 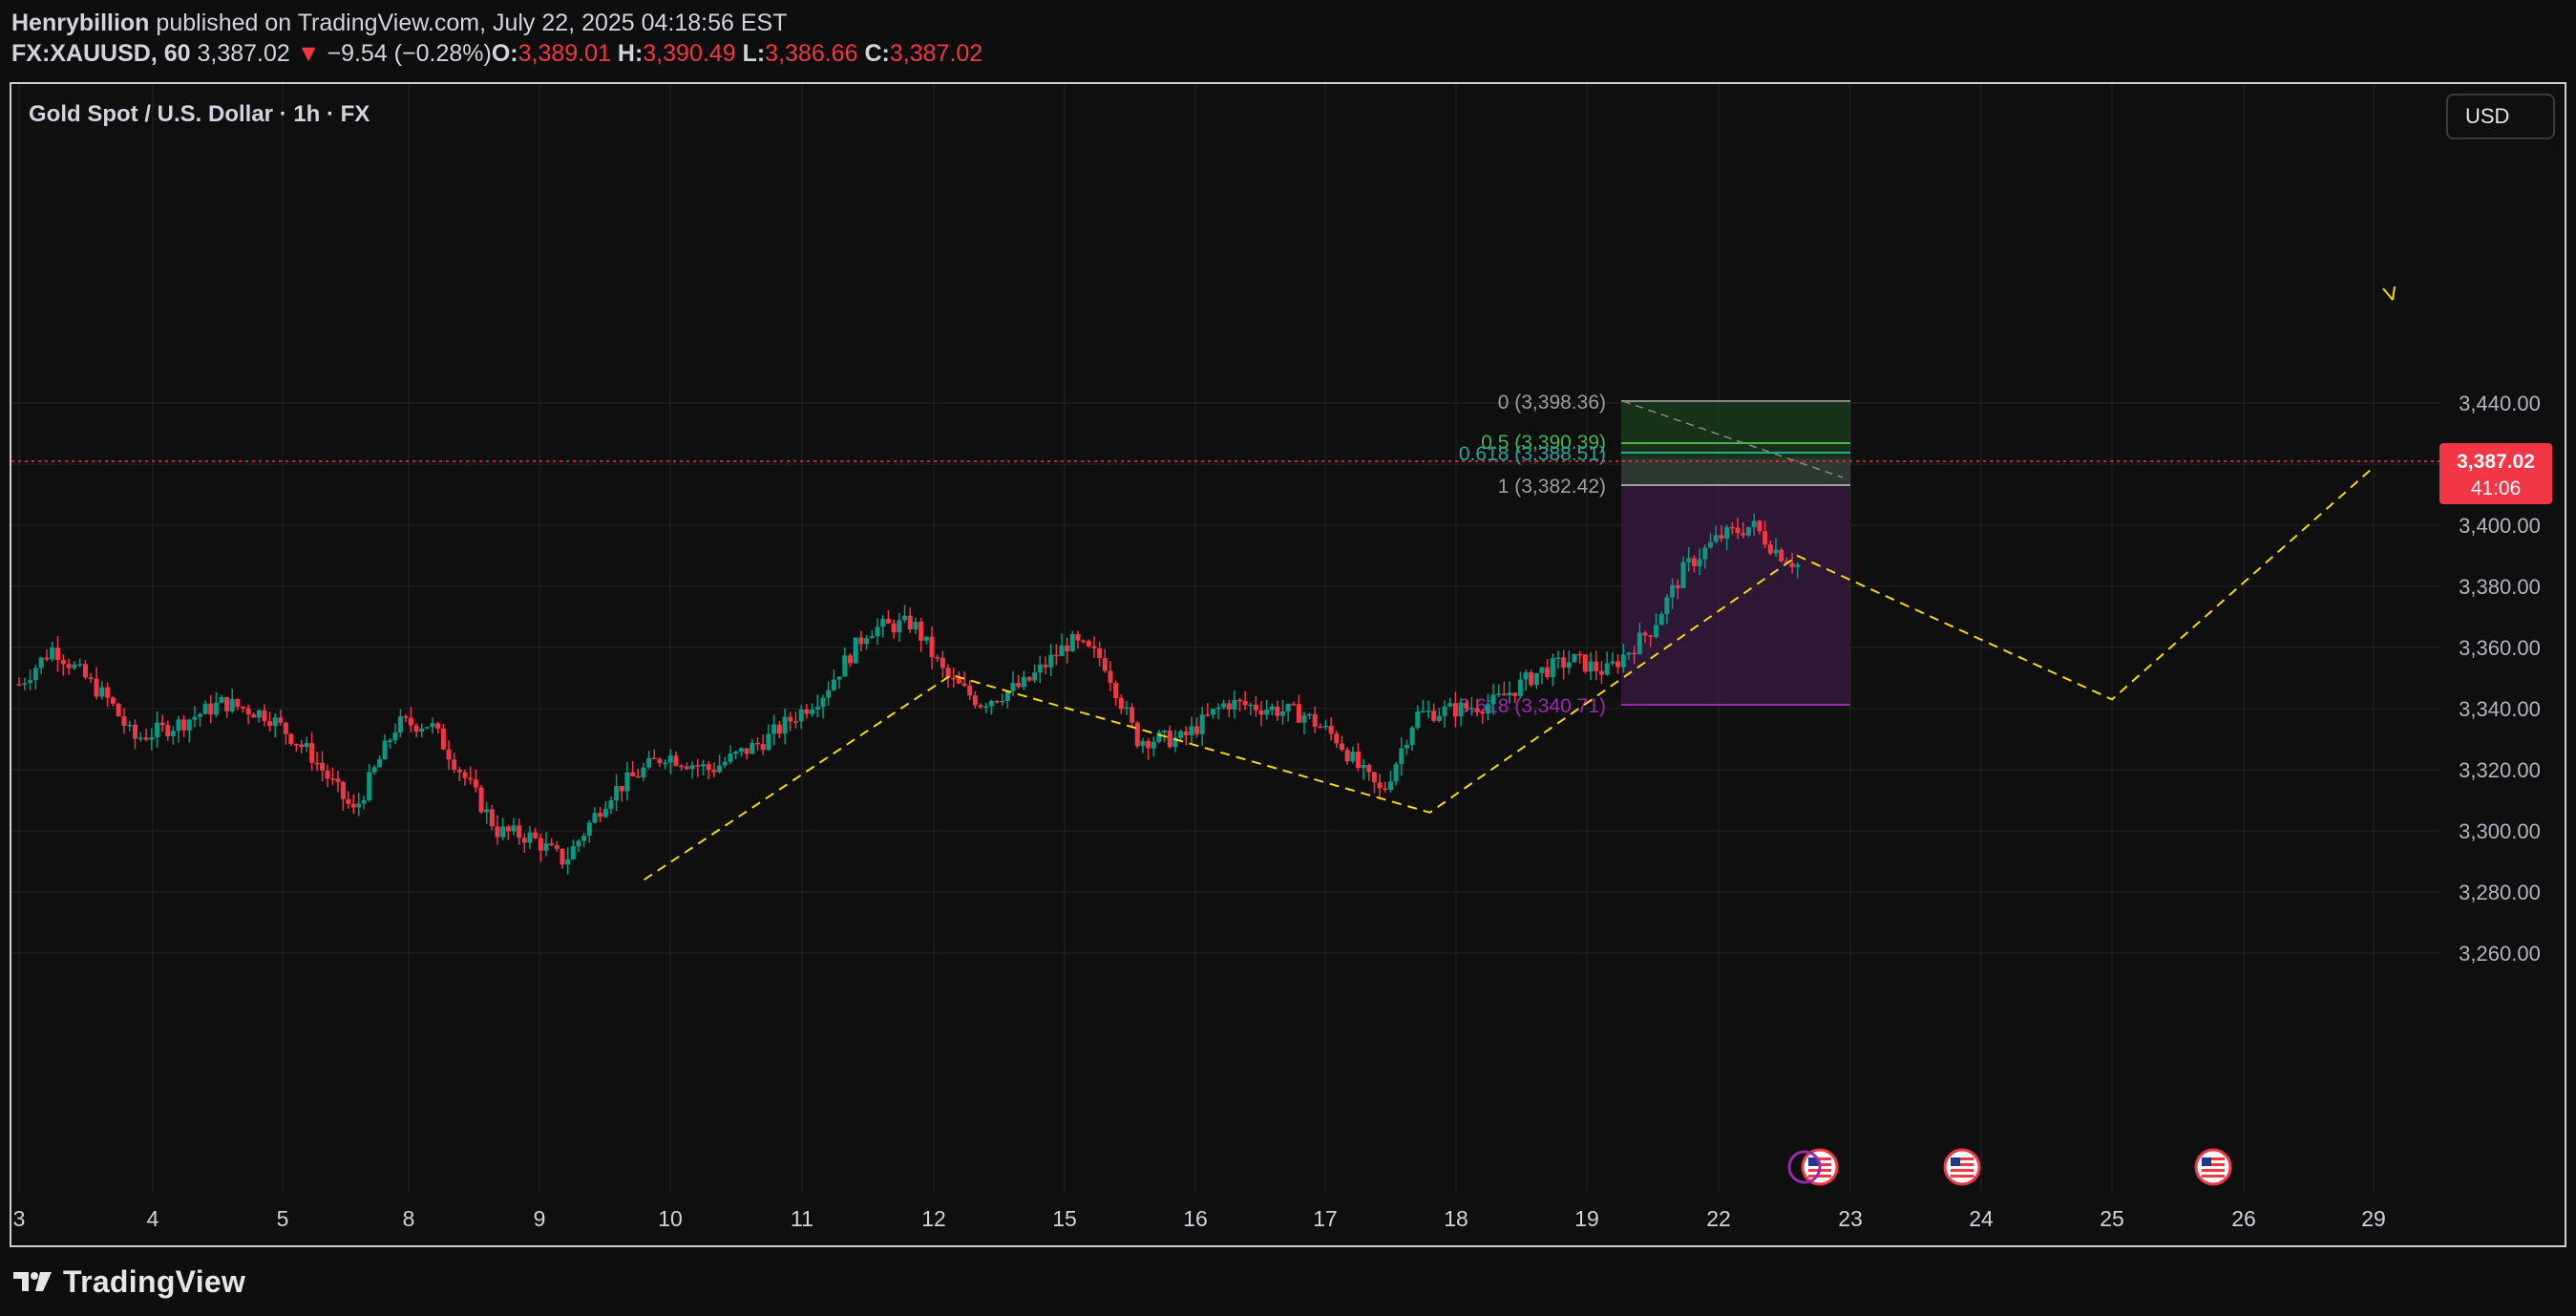 I want to click on currency-button: USD, so click(x=2500, y=116).